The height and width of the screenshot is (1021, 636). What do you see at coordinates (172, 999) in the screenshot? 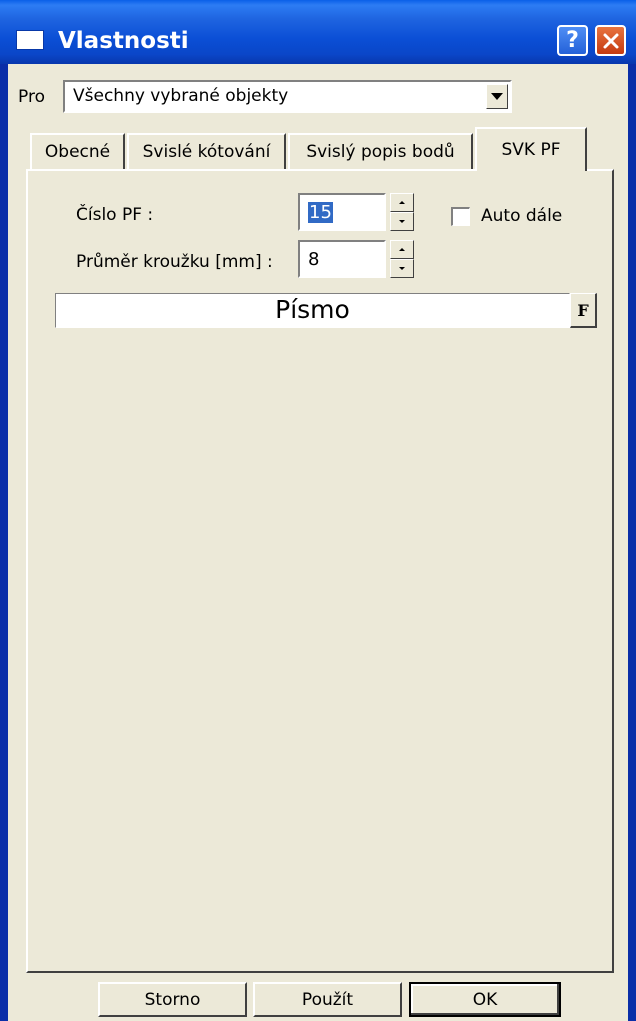
I see `cancel-button: Storno` at bounding box center [172, 999].